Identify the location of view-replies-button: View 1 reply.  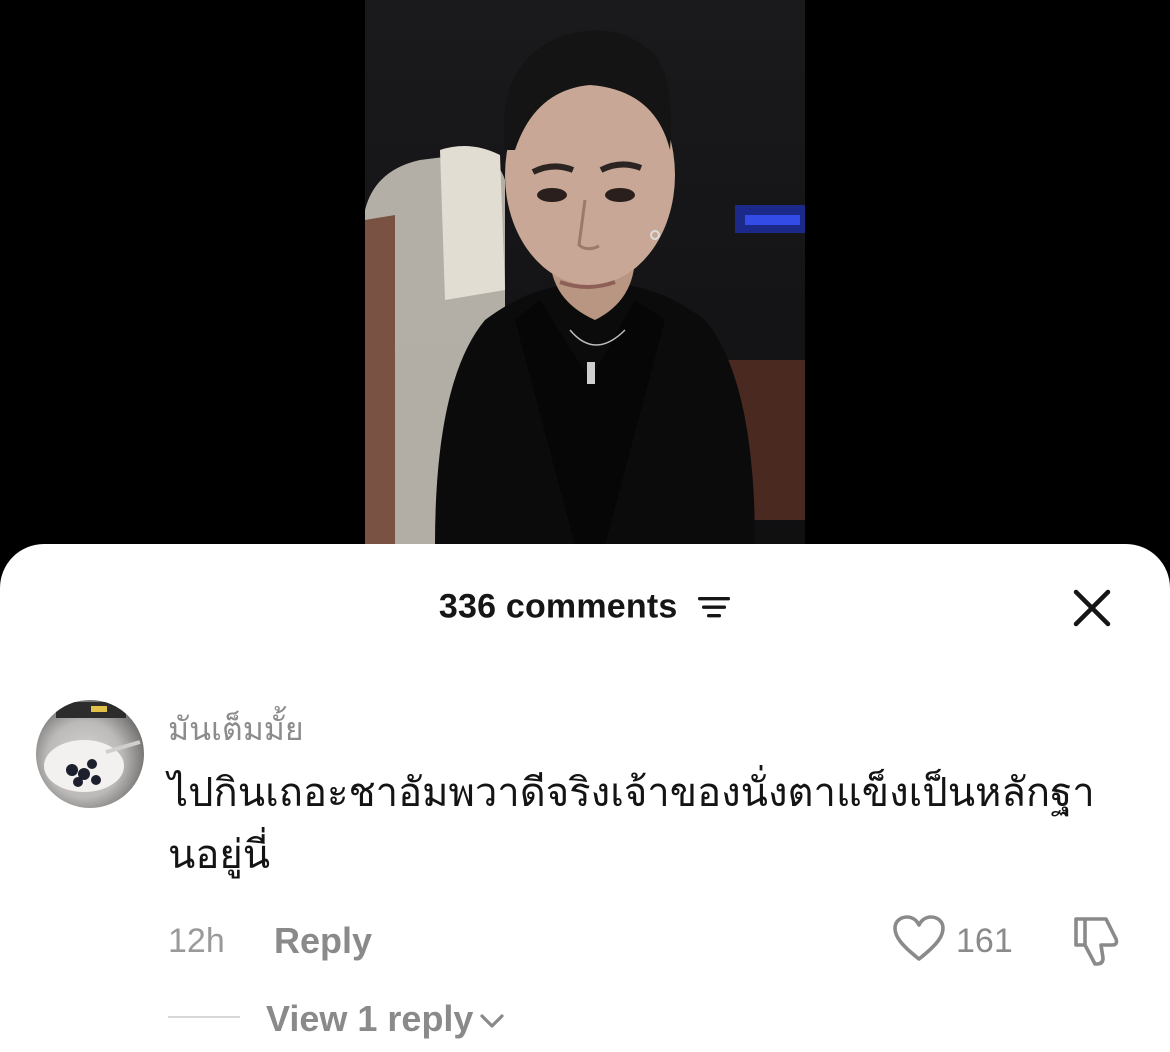
(385, 1019).